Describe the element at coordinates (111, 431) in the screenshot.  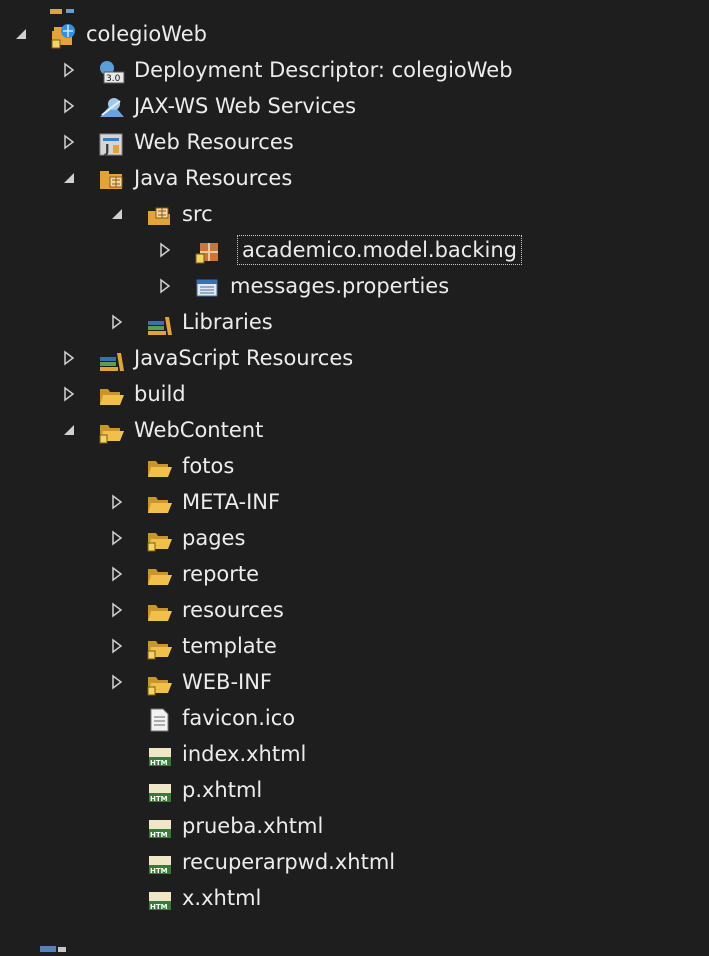
I see `open-folder-icon` at that location.